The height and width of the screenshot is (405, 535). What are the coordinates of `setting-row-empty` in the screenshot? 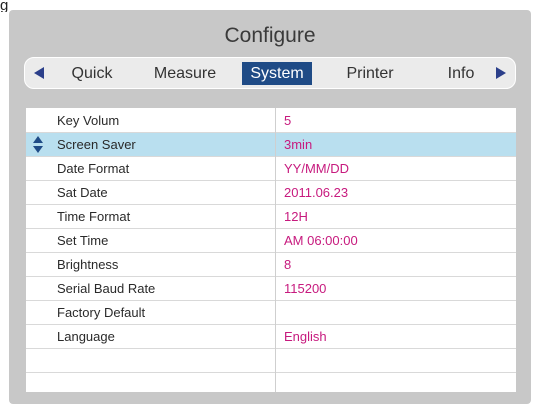 It's located at (271, 361).